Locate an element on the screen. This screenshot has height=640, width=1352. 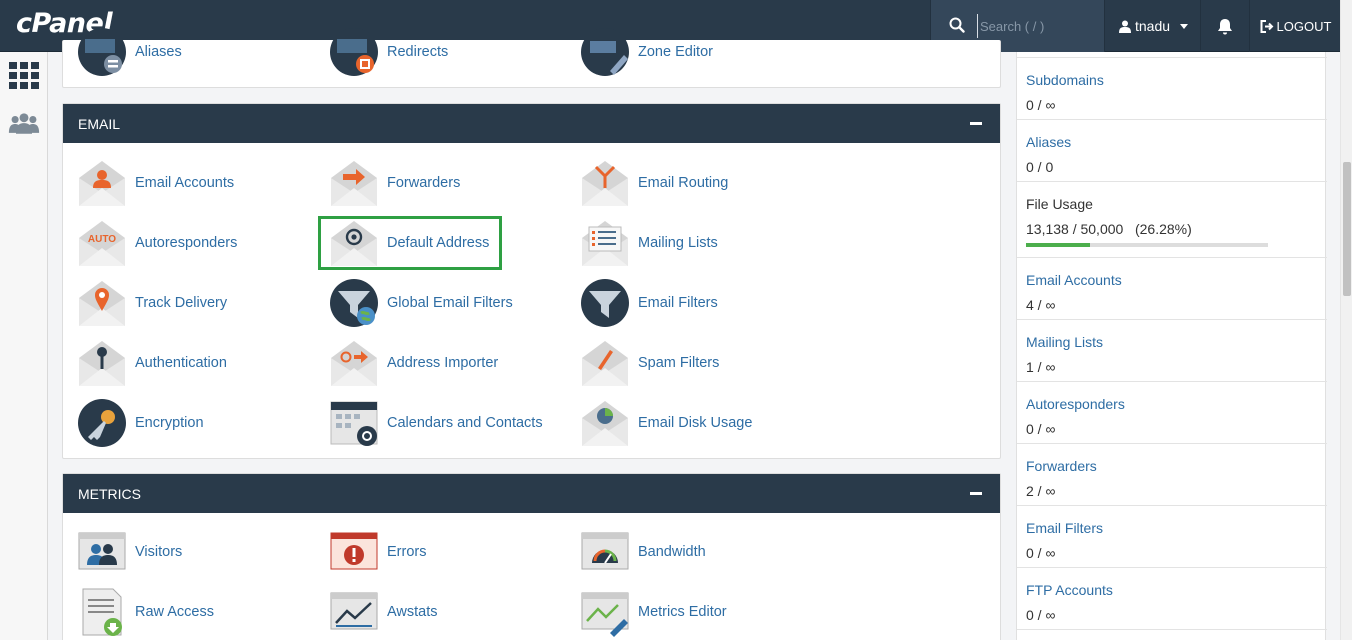
authentication-icon is located at coordinates (102, 363).